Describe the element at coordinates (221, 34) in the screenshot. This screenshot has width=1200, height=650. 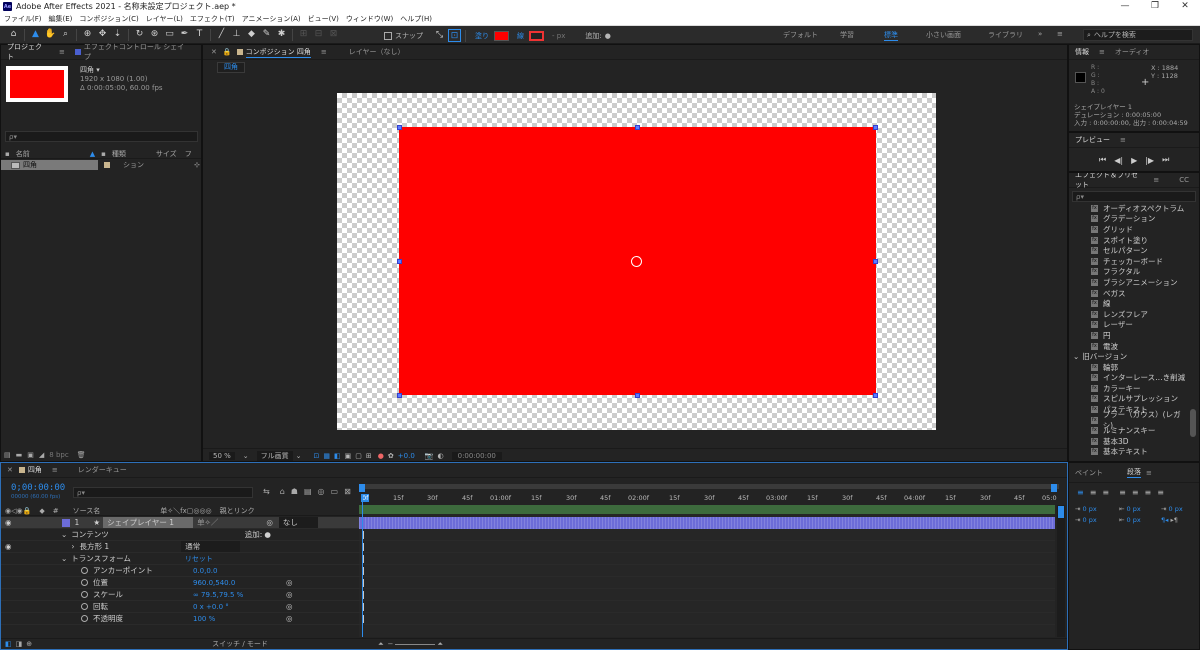
I see `brush-tool-icon: ╱` at that location.